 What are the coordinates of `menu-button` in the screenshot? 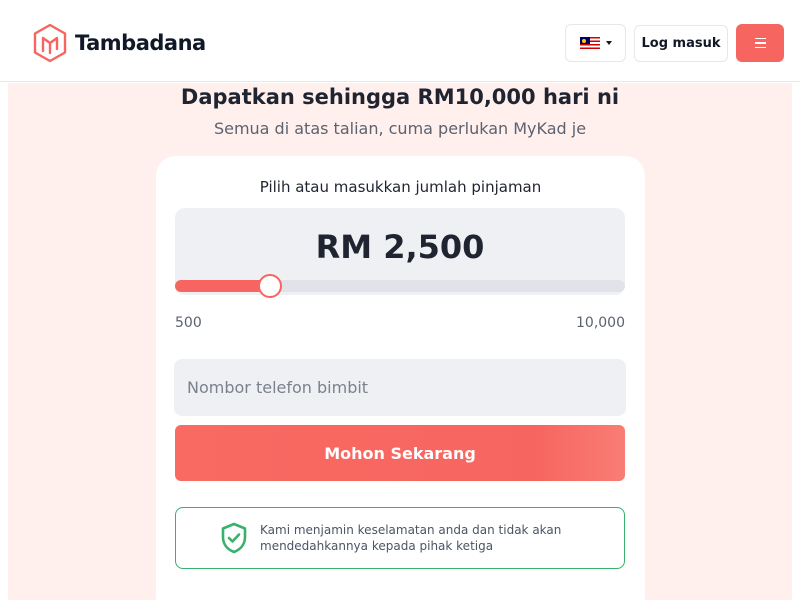 It's located at (760, 43).